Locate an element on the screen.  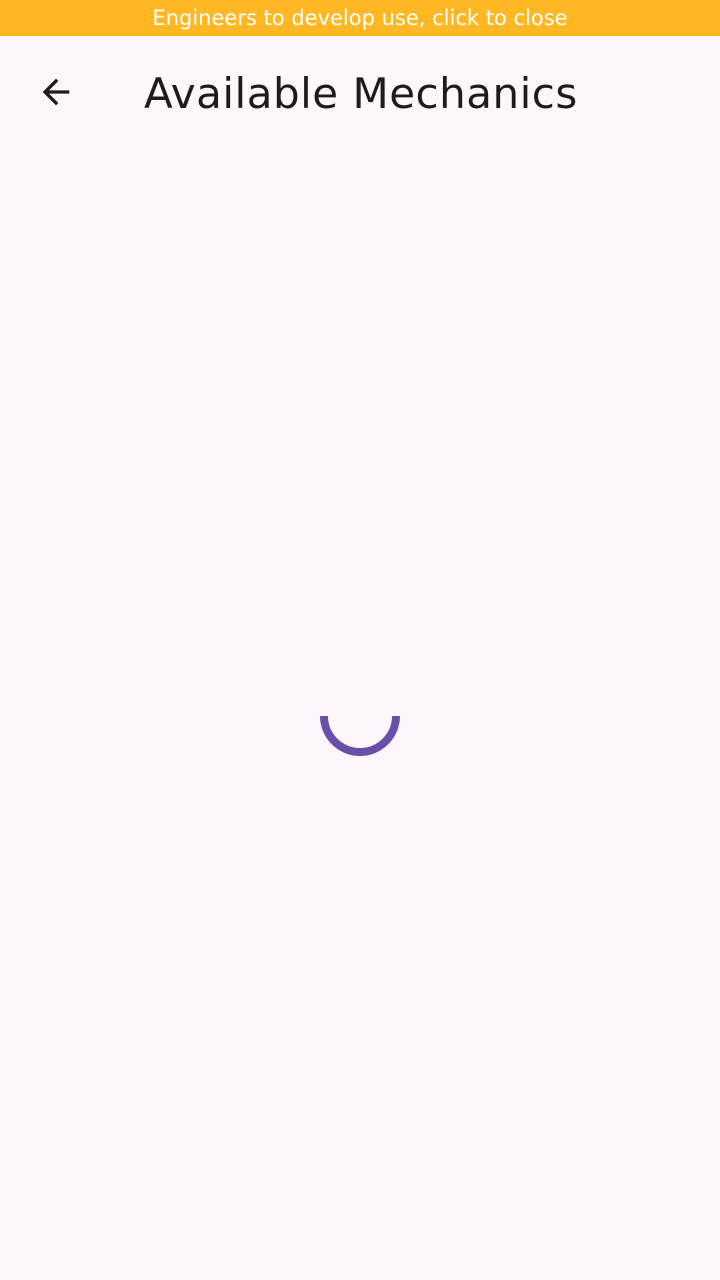
back-button is located at coordinates (56, 92).